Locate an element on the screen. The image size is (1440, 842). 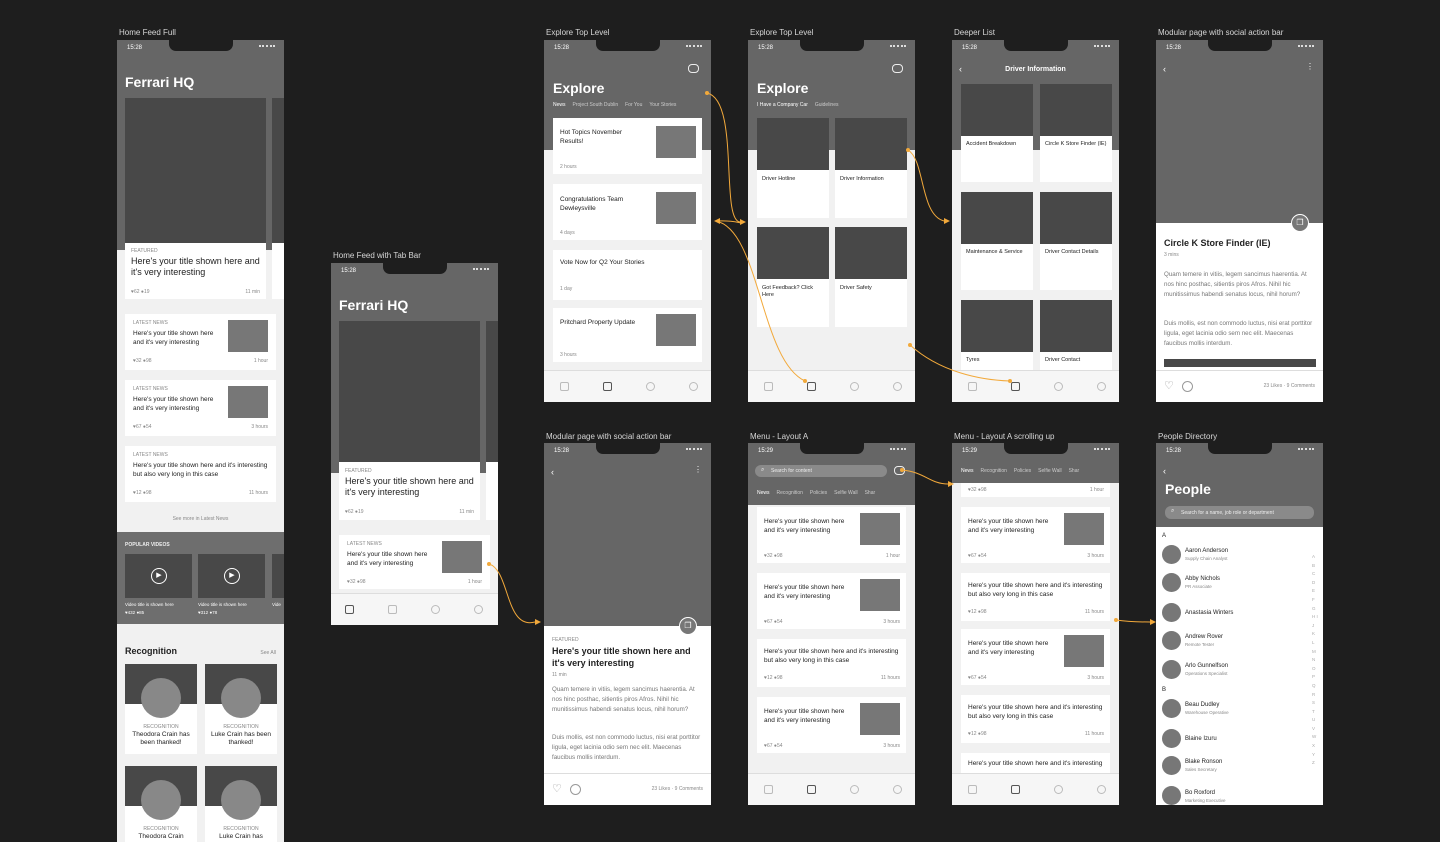
explore-item: Pritchard Property Update 3 hours is located at coordinates (627, 335).